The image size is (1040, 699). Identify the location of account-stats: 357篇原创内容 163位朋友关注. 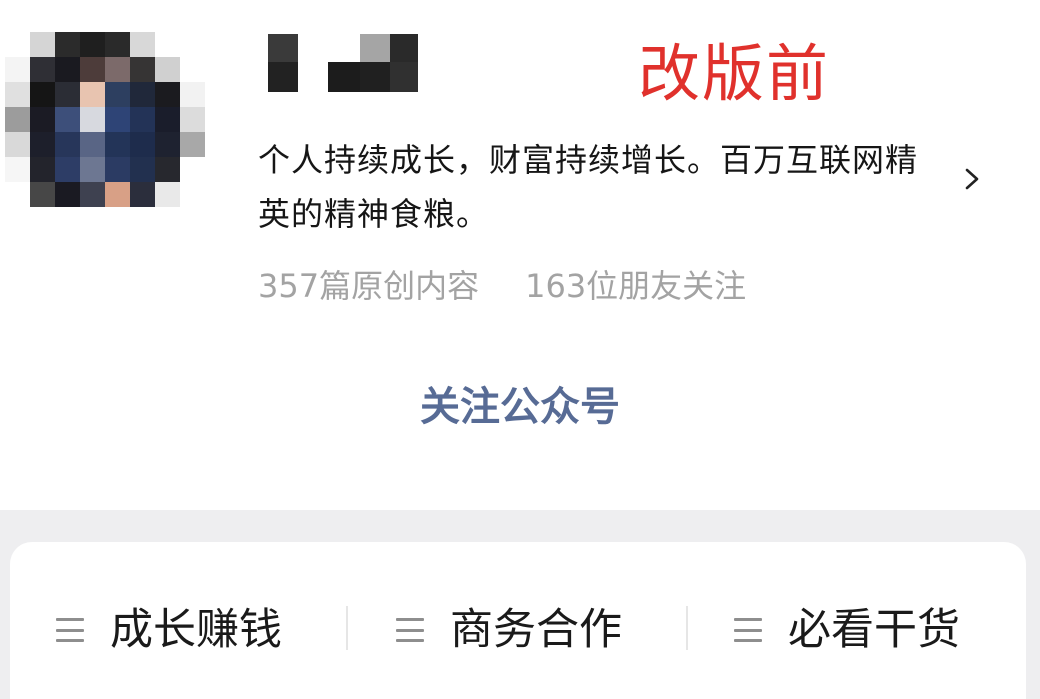
(502, 286).